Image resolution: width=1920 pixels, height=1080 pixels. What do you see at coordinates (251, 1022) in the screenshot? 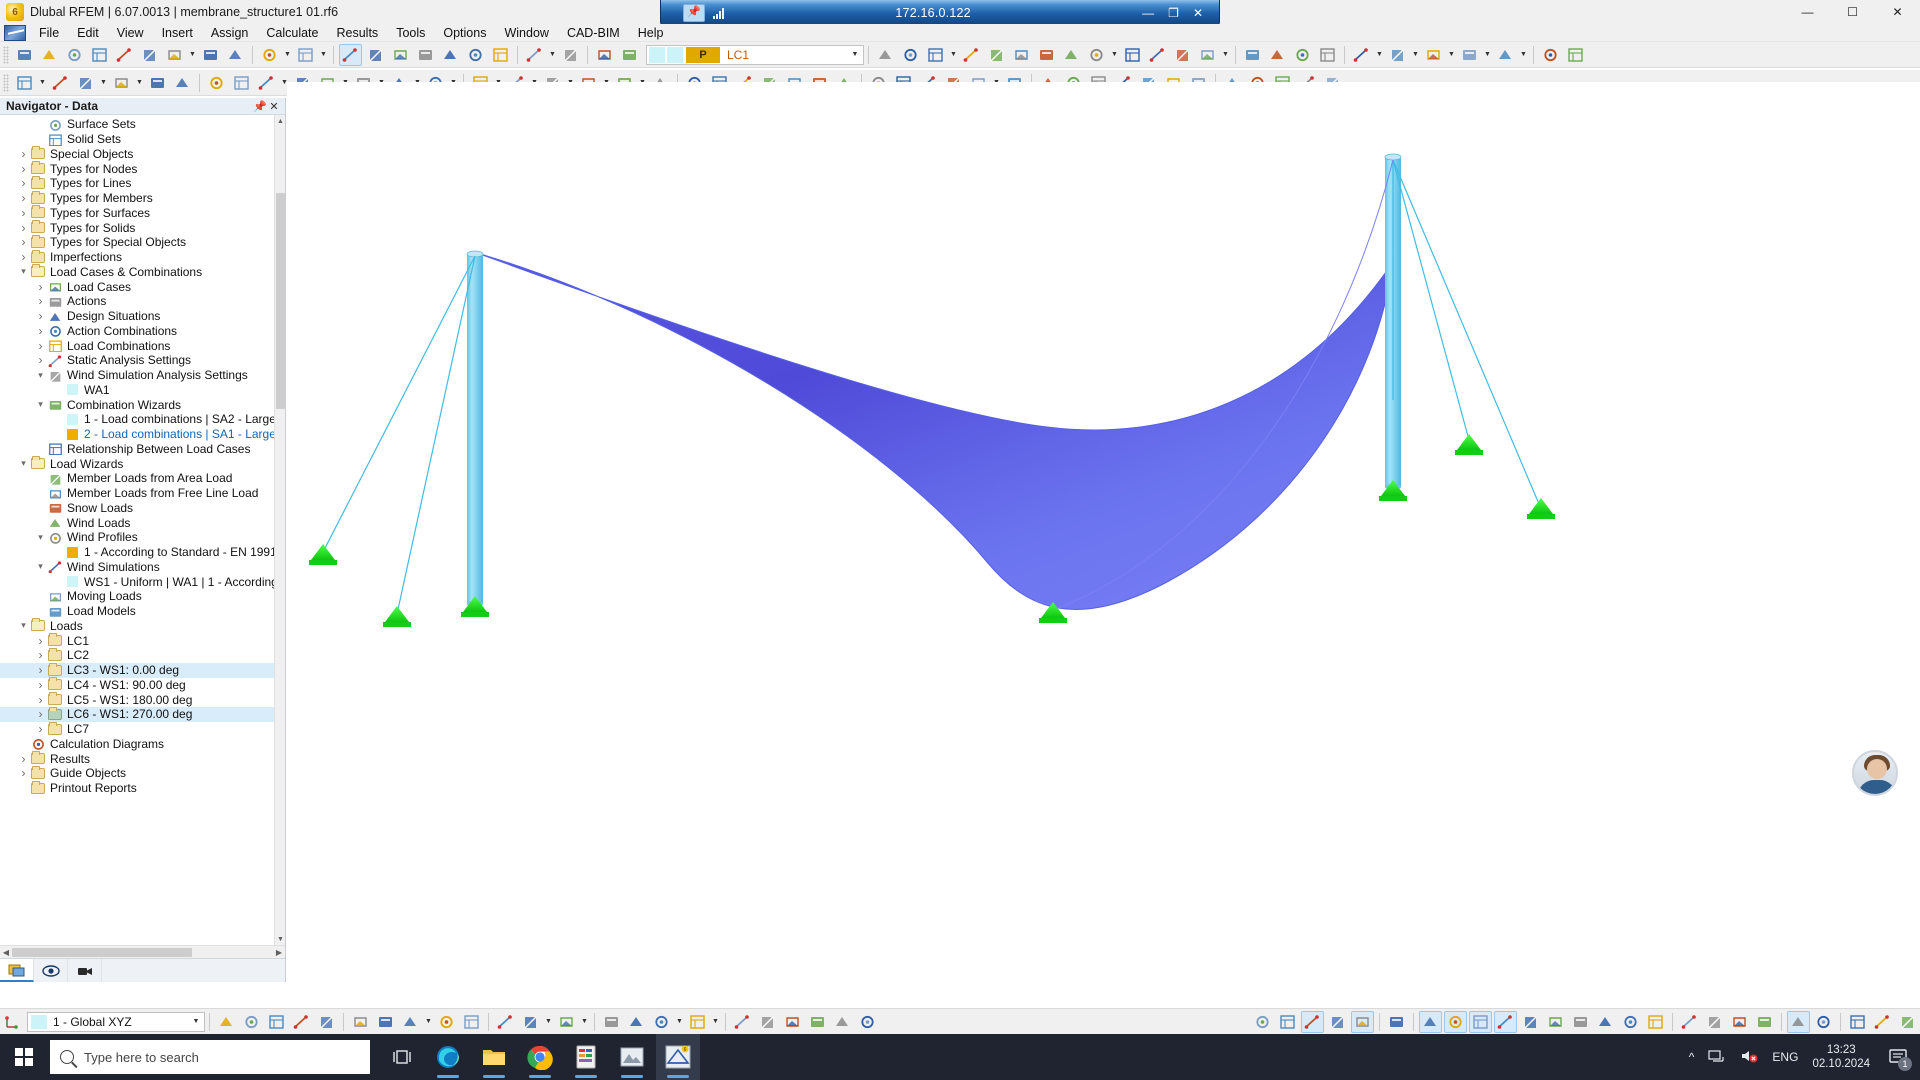
I see `delete-node-icon` at bounding box center [251, 1022].